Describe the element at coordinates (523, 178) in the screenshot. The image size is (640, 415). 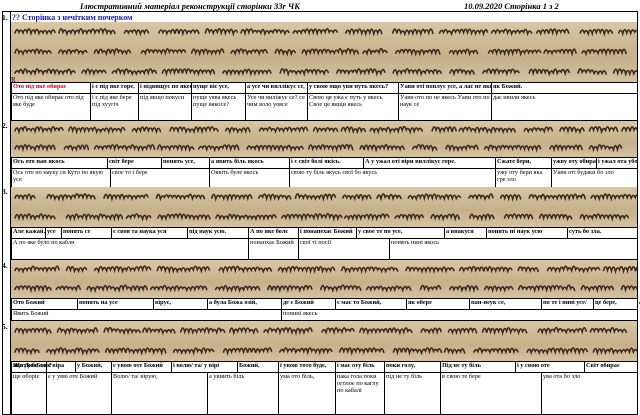
I see `alt-reading-cell: ужу оту бери яка гре зло` at that location.